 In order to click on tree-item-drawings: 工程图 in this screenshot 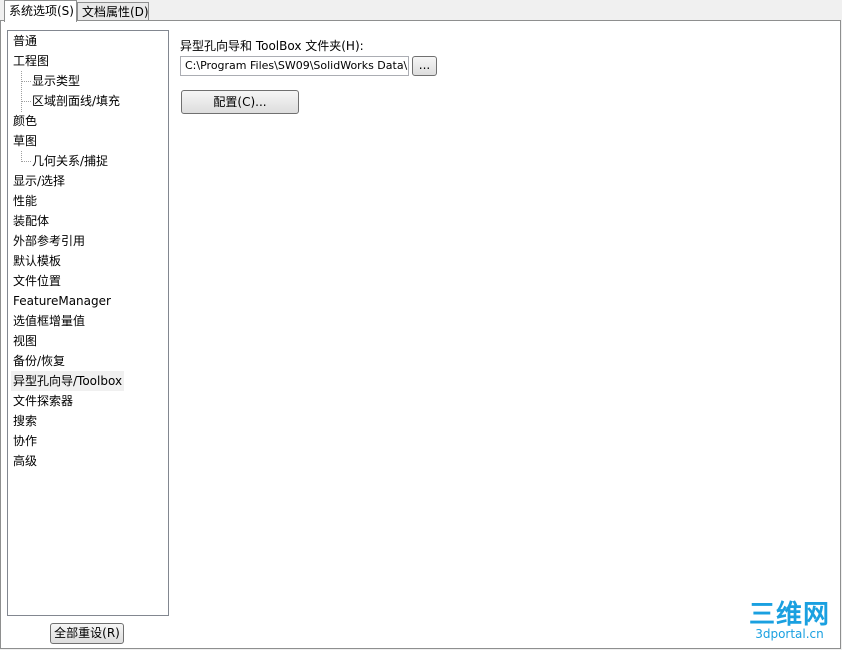, I will do `click(31, 61)`.